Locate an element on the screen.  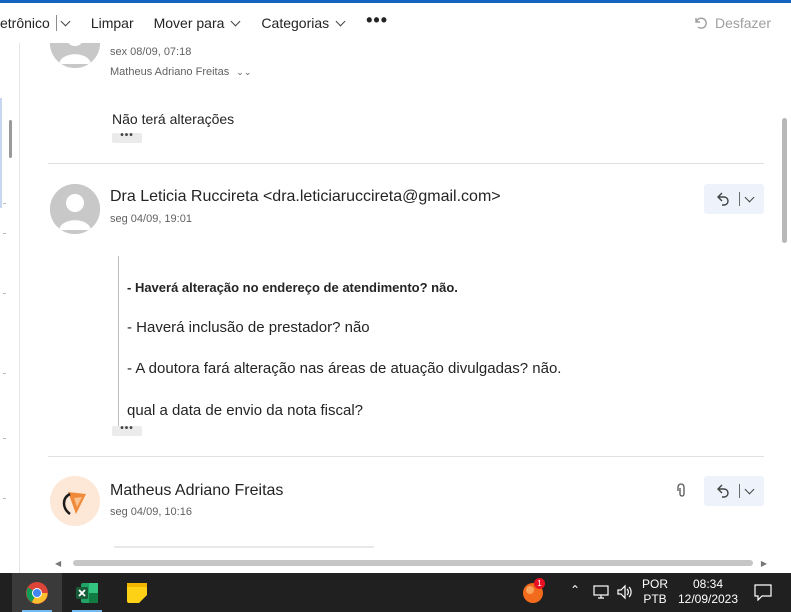
toolbar-truncated-item: etrônico is located at coordinates (35, 23).